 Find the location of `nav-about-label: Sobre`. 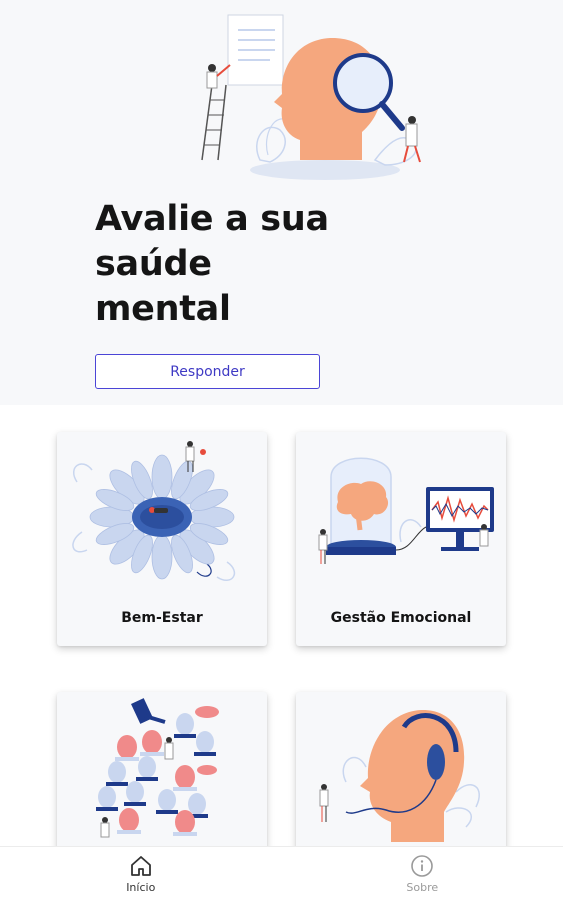

nav-about-label: Sobre is located at coordinates (422, 887).